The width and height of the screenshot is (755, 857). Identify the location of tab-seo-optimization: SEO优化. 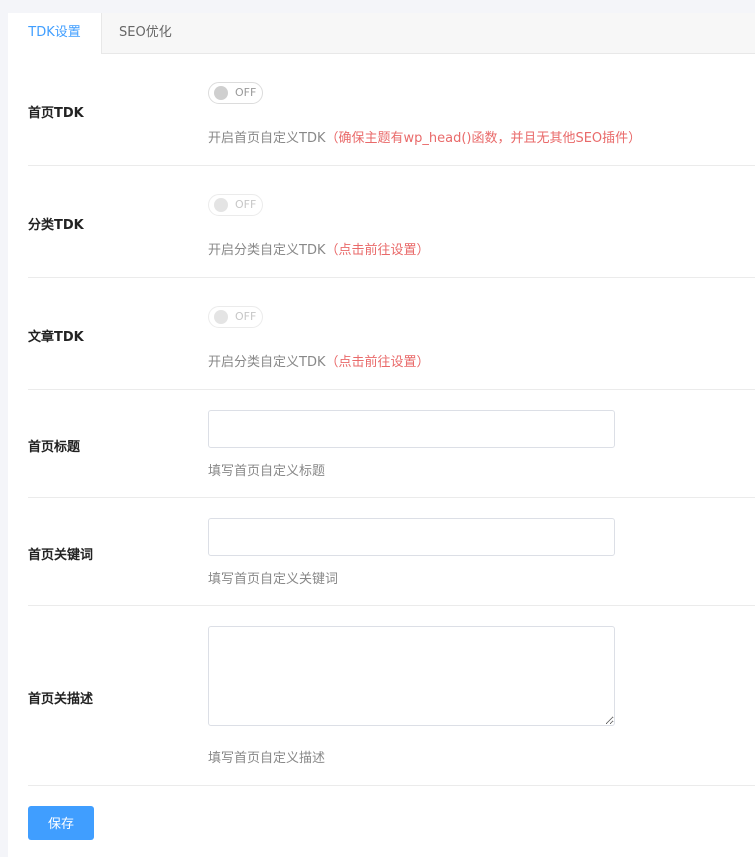
(145, 33).